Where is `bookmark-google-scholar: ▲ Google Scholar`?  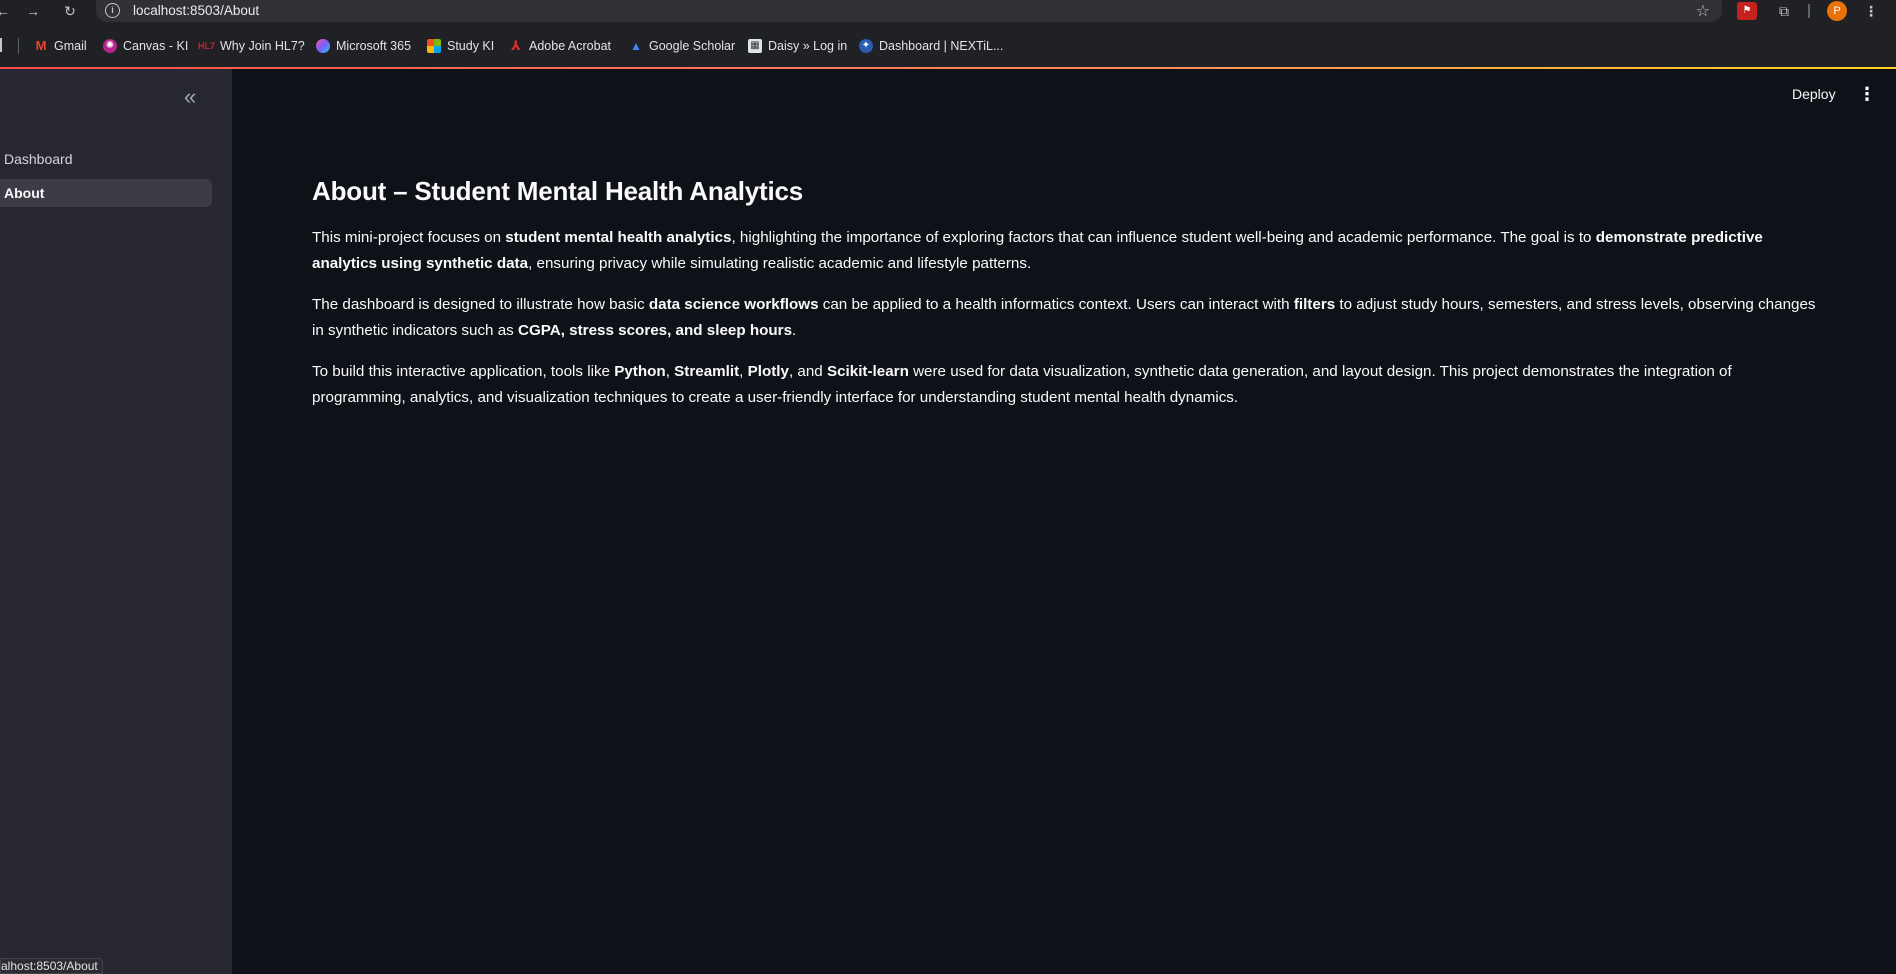
bookmark-google-scholar: ▲ Google Scholar is located at coordinates (682, 46).